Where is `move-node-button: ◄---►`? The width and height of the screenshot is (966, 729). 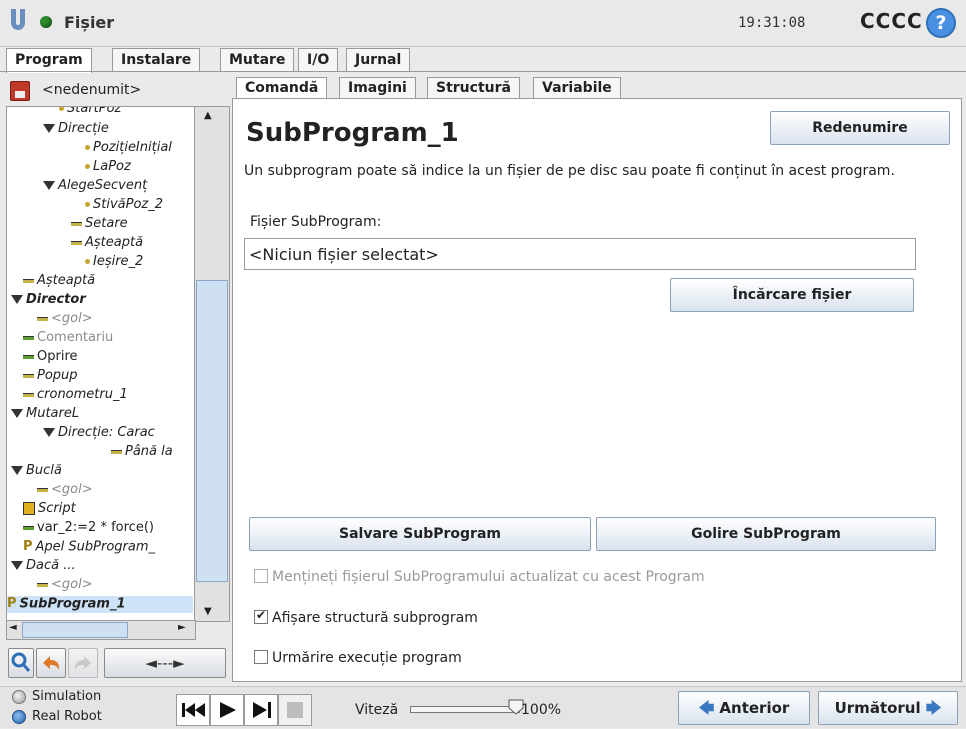
move-node-button: ◄---► is located at coordinates (165, 663).